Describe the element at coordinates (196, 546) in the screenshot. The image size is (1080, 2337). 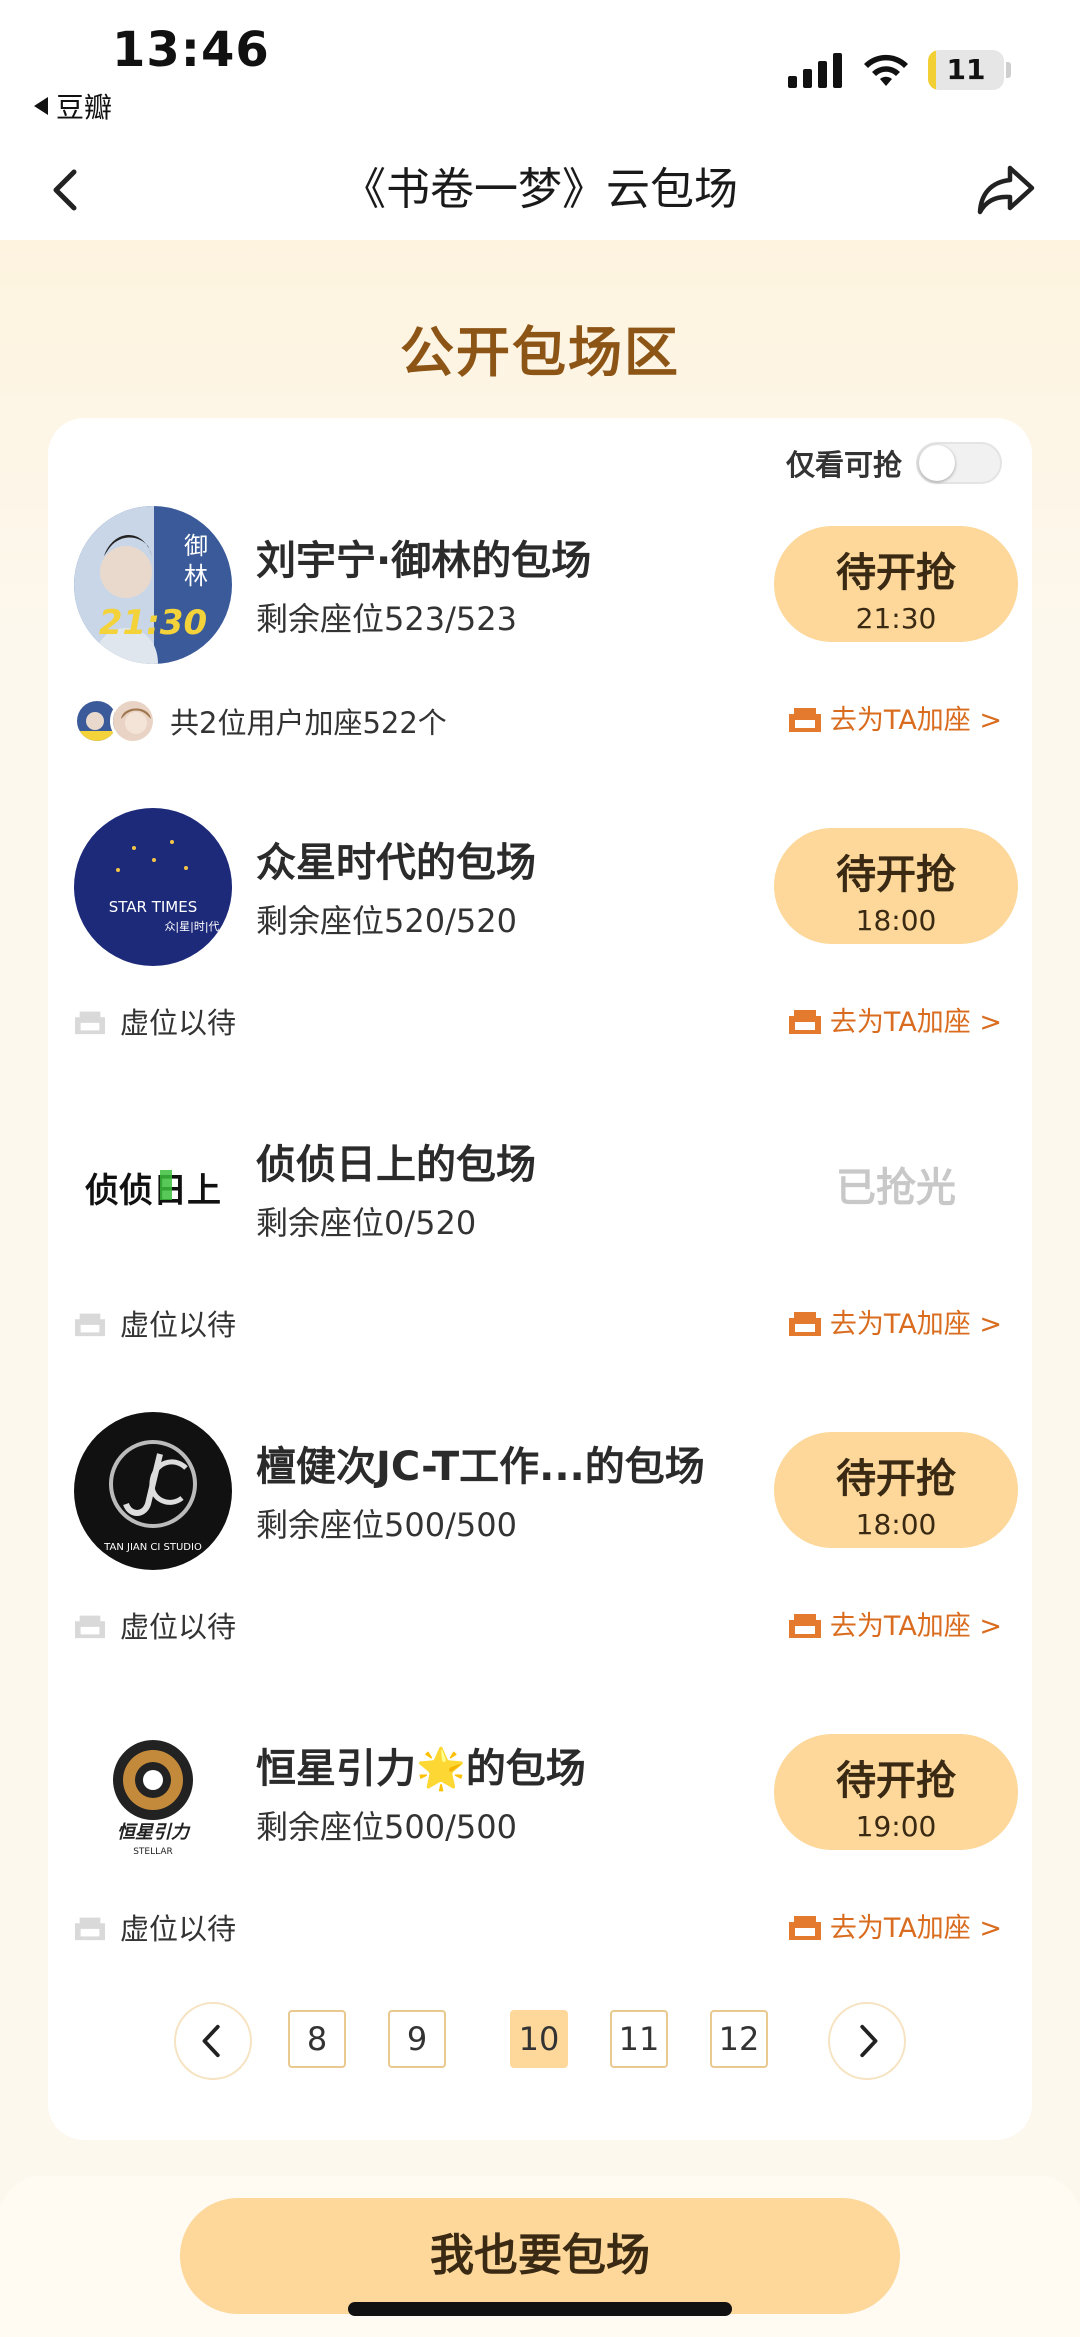
I see `avatar-text: 御` at that location.